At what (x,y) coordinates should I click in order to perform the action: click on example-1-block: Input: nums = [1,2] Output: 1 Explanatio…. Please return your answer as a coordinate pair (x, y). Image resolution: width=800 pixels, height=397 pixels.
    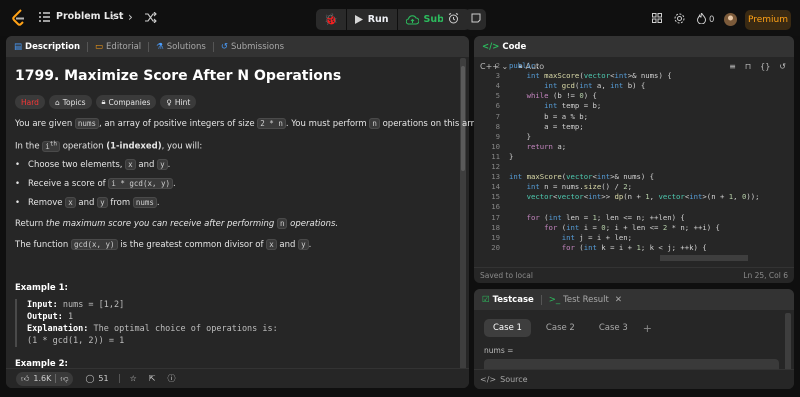
    Looking at the image, I should click on (230, 323).